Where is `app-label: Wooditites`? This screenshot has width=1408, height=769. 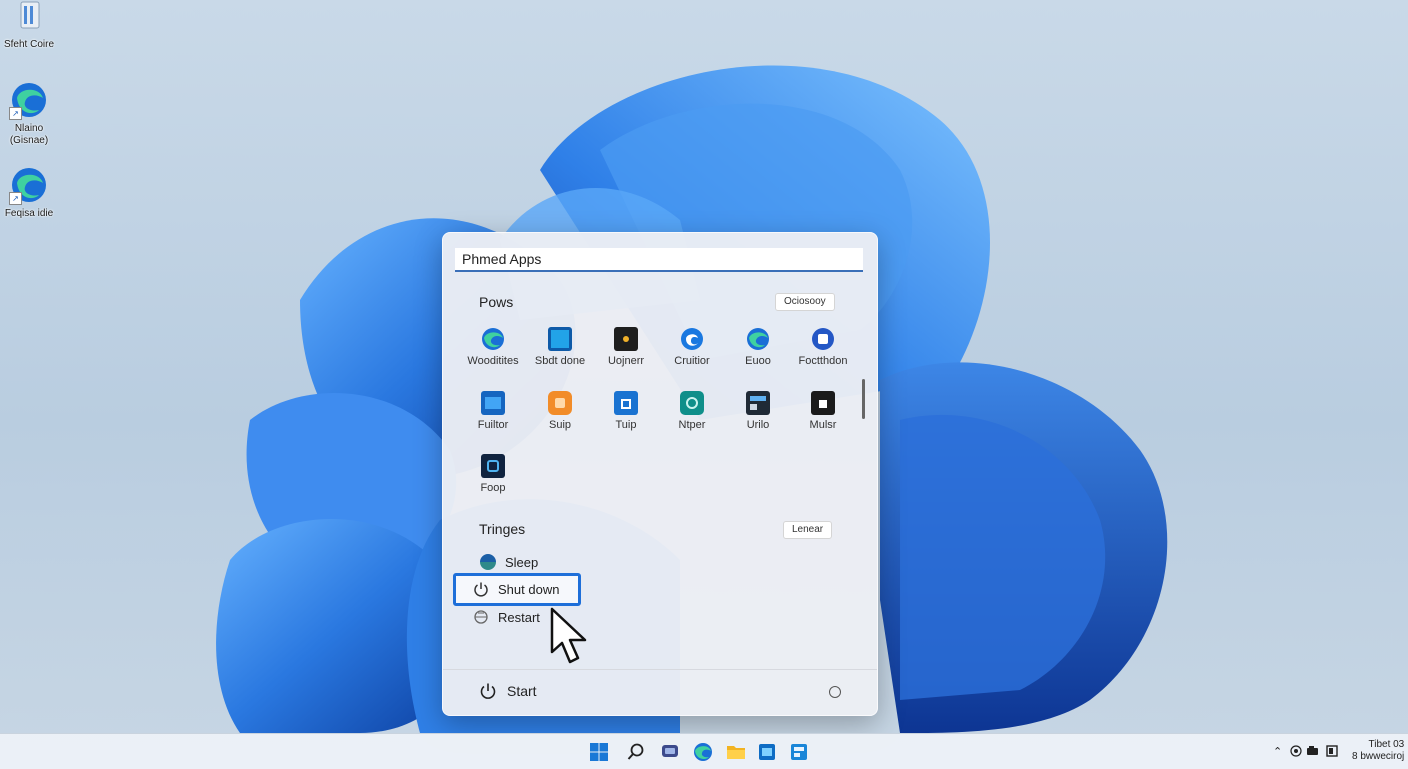 app-label: Wooditites is located at coordinates (493, 361).